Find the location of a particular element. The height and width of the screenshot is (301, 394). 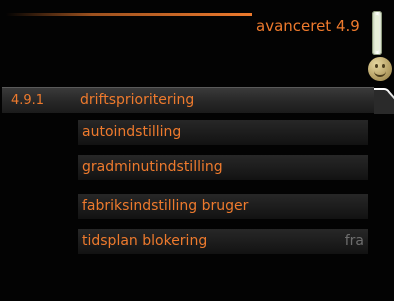

selection-tab-icon is located at coordinates (384, 101).